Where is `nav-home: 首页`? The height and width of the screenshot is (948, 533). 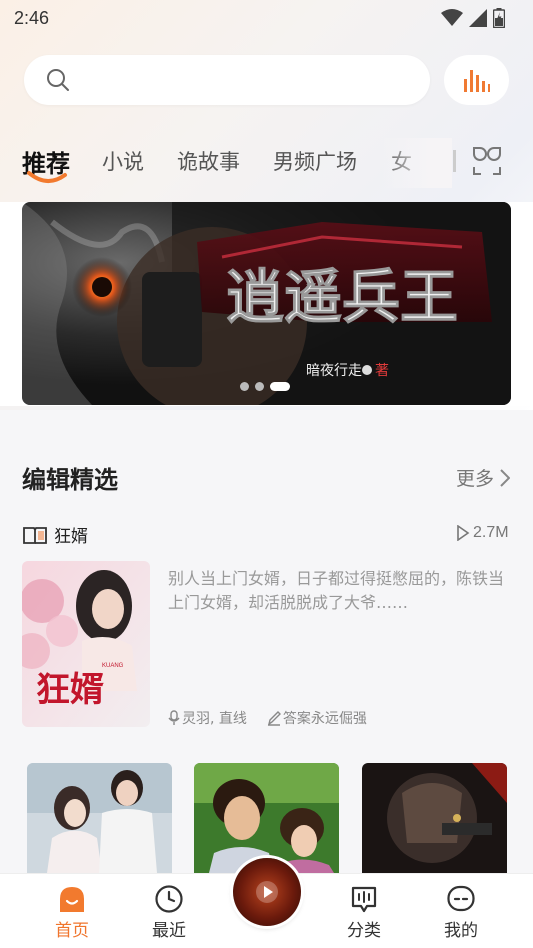 nav-home: 首页 is located at coordinates (72, 912).